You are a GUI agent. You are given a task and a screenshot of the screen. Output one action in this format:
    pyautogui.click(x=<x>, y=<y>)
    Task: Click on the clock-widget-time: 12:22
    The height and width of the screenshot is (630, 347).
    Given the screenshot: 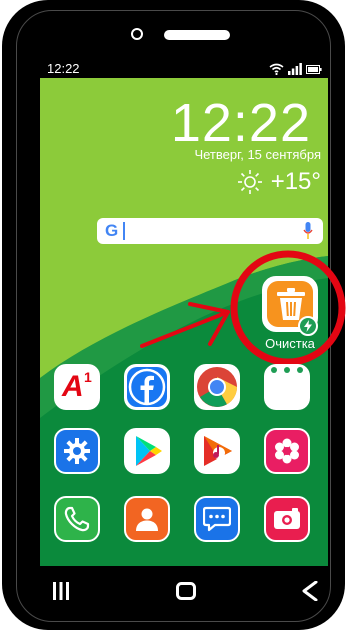 What is the action you would take?
    pyautogui.click(x=241, y=123)
    